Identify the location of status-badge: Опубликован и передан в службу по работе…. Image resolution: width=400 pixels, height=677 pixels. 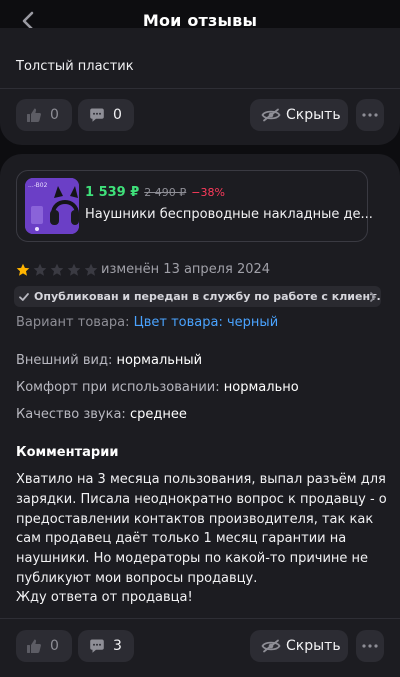
(197, 296).